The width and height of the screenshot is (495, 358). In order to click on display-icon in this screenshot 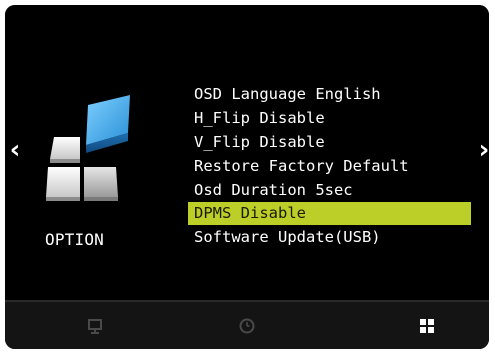, I will do `click(95, 326)`.